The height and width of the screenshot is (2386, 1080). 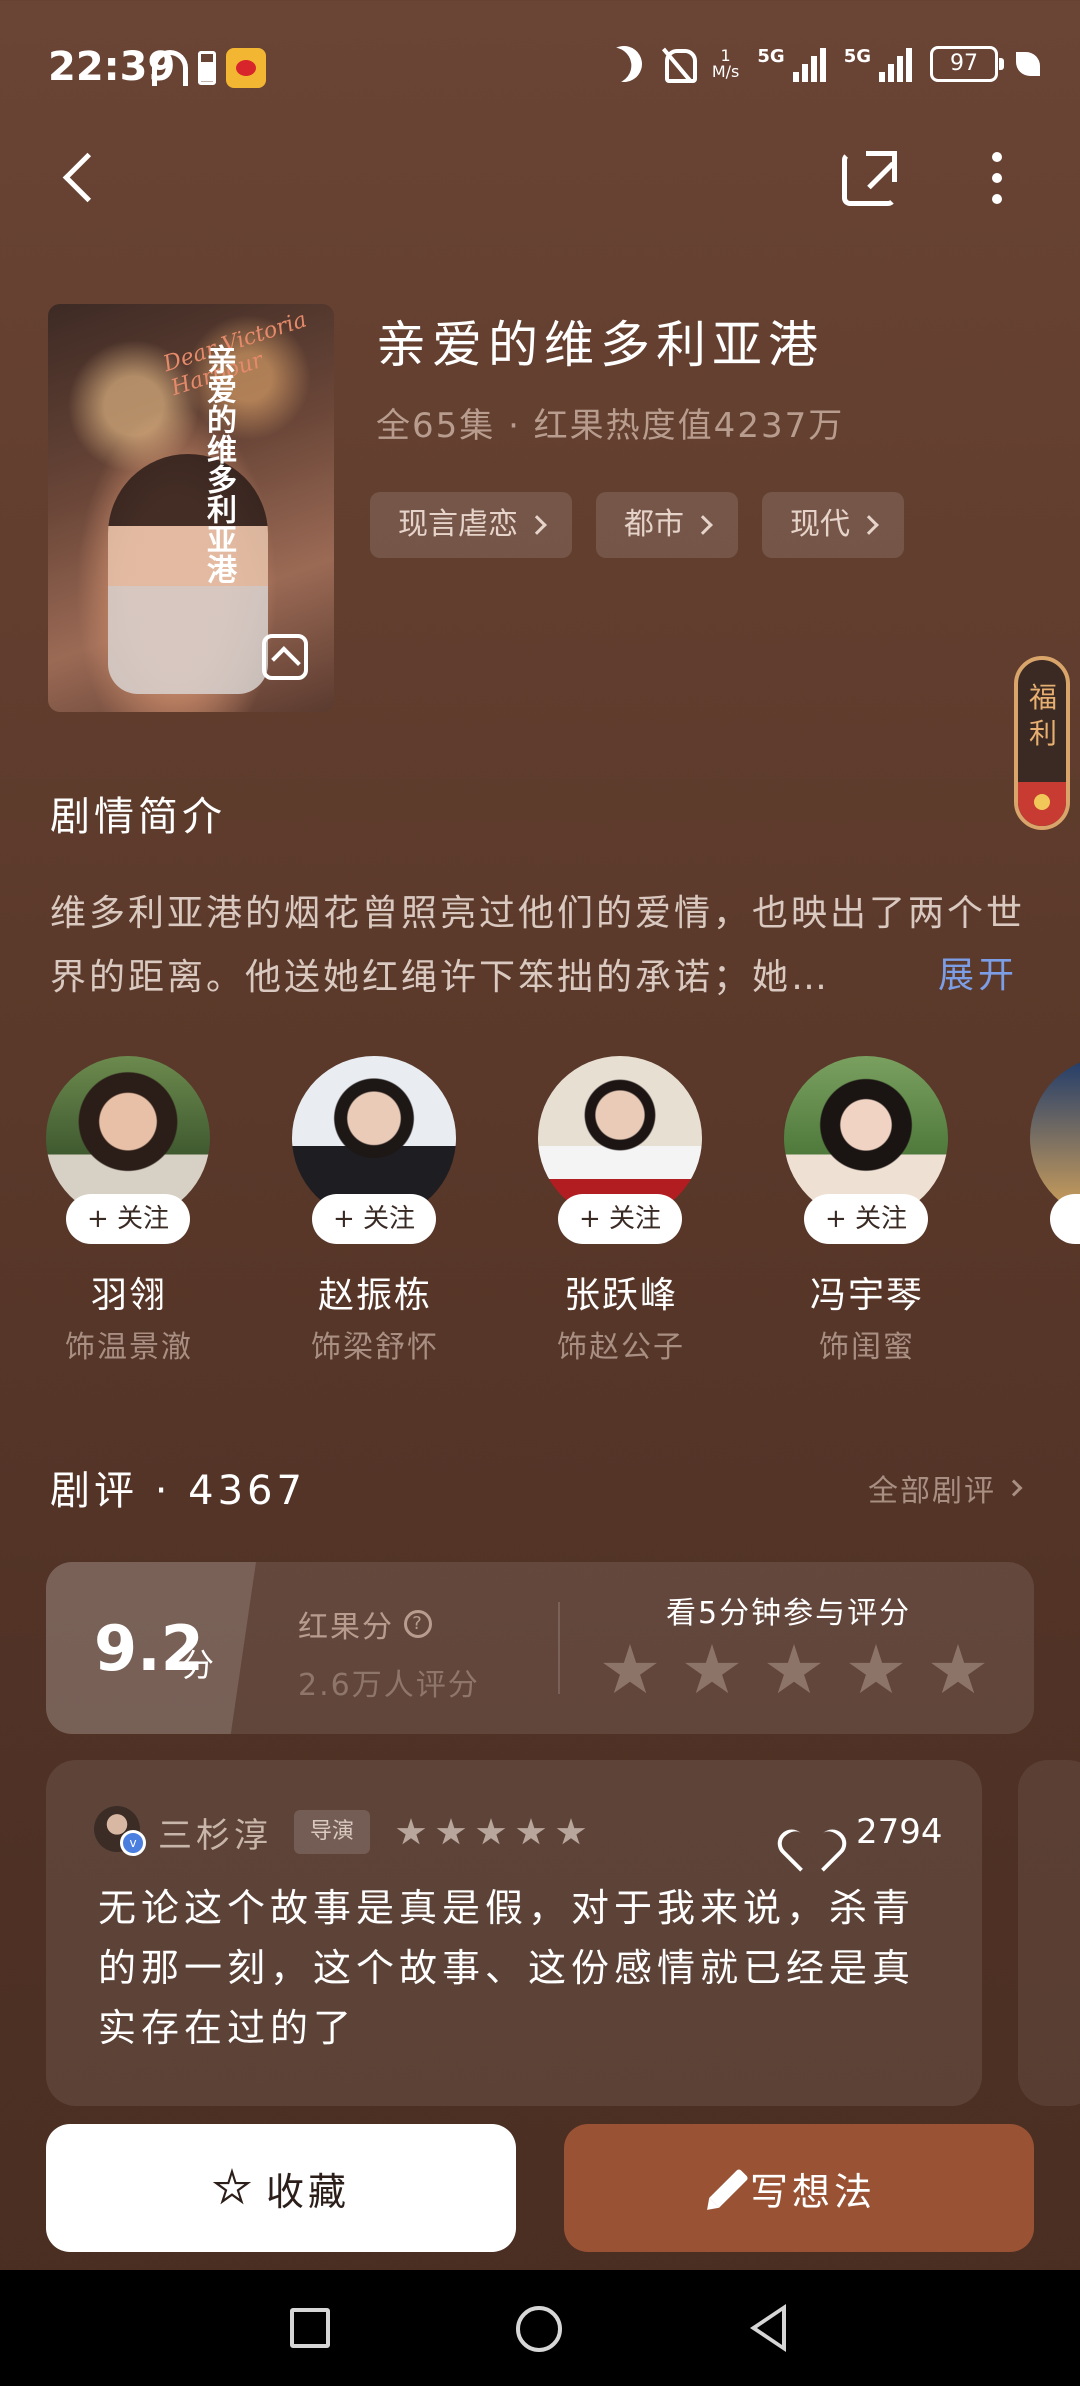 I want to click on status-right-icons: 1 M/s 5G 5G 97, so click(x=823, y=64).